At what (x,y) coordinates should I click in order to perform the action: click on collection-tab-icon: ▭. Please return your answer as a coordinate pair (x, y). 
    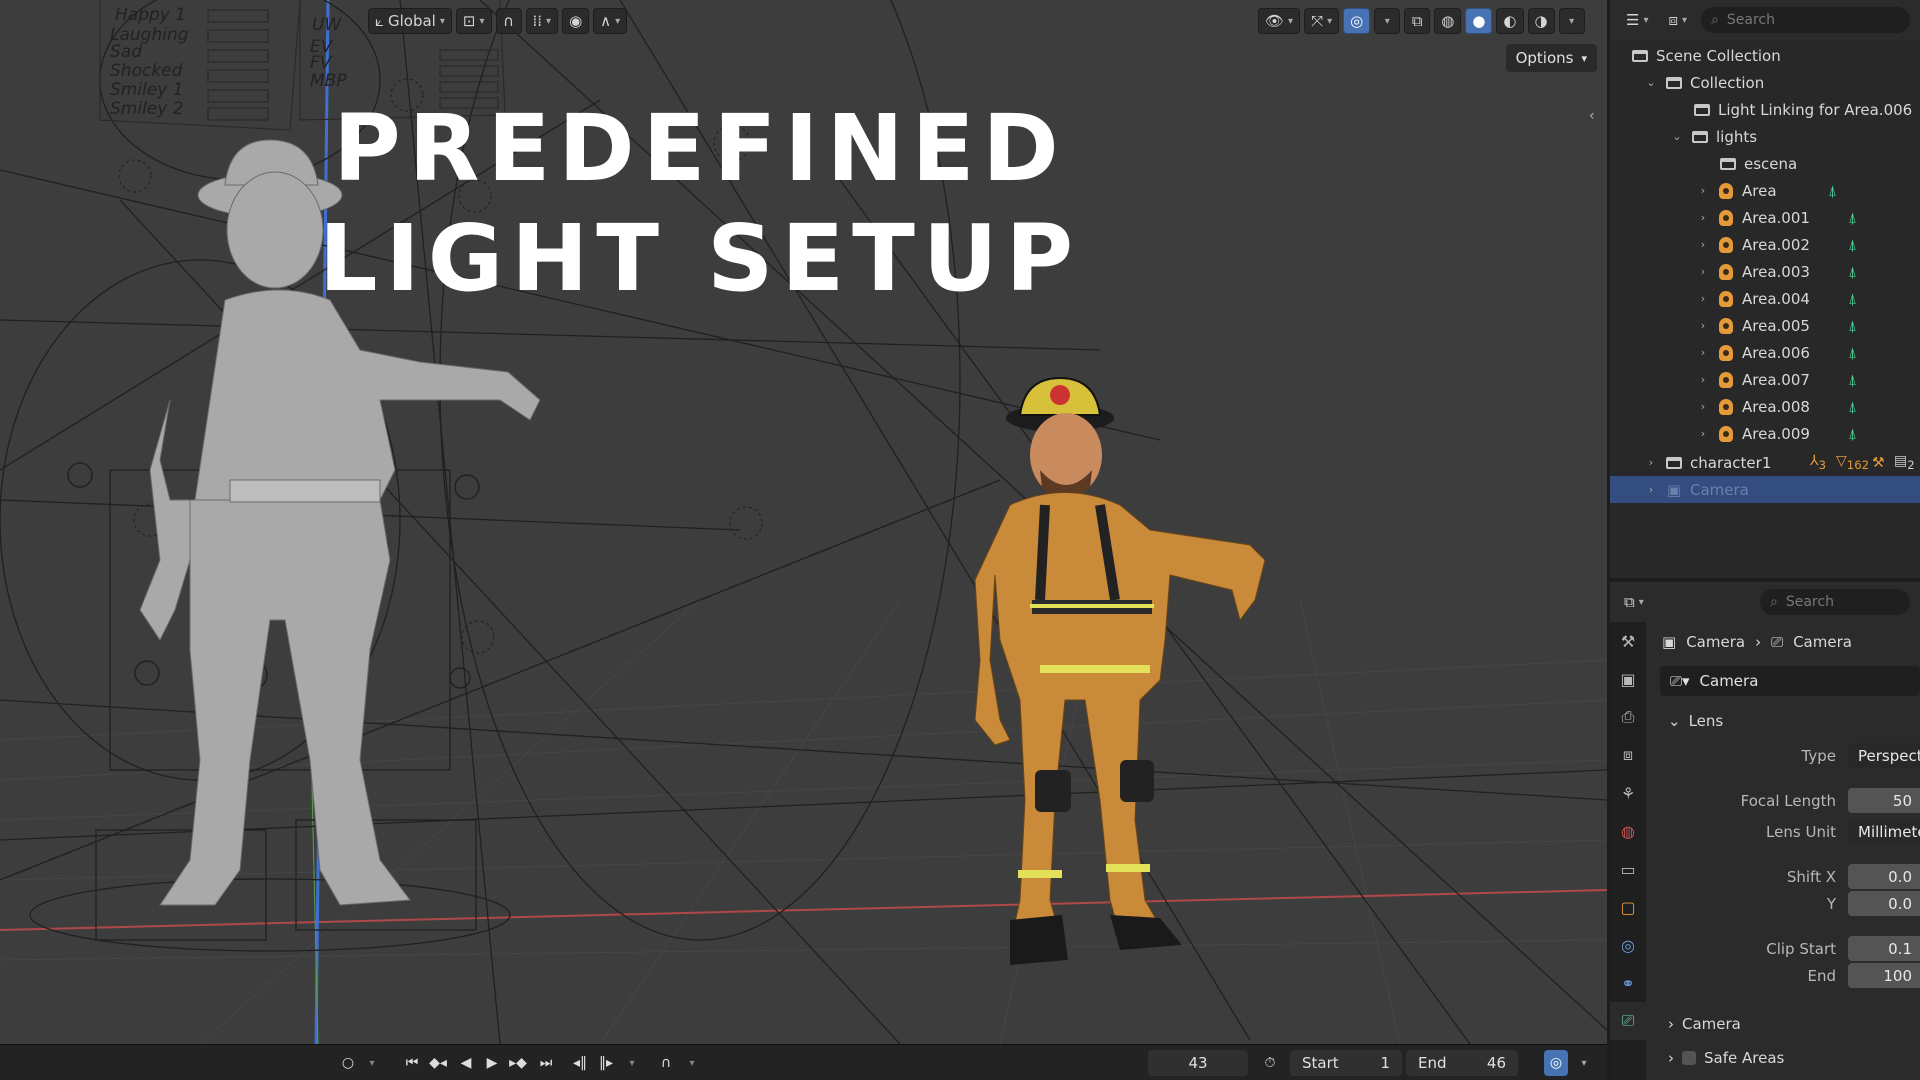
    Looking at the image, I should click on (1628, 869).